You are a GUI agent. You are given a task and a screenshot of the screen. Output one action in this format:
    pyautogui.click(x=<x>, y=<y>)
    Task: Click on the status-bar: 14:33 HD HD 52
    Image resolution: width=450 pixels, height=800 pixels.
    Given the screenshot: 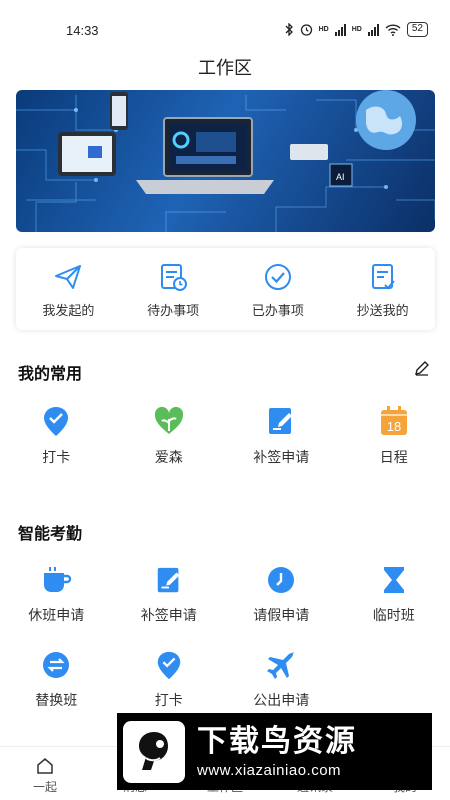 What is the action you would take?
    pyautogui.click(x=225, y=28)
    